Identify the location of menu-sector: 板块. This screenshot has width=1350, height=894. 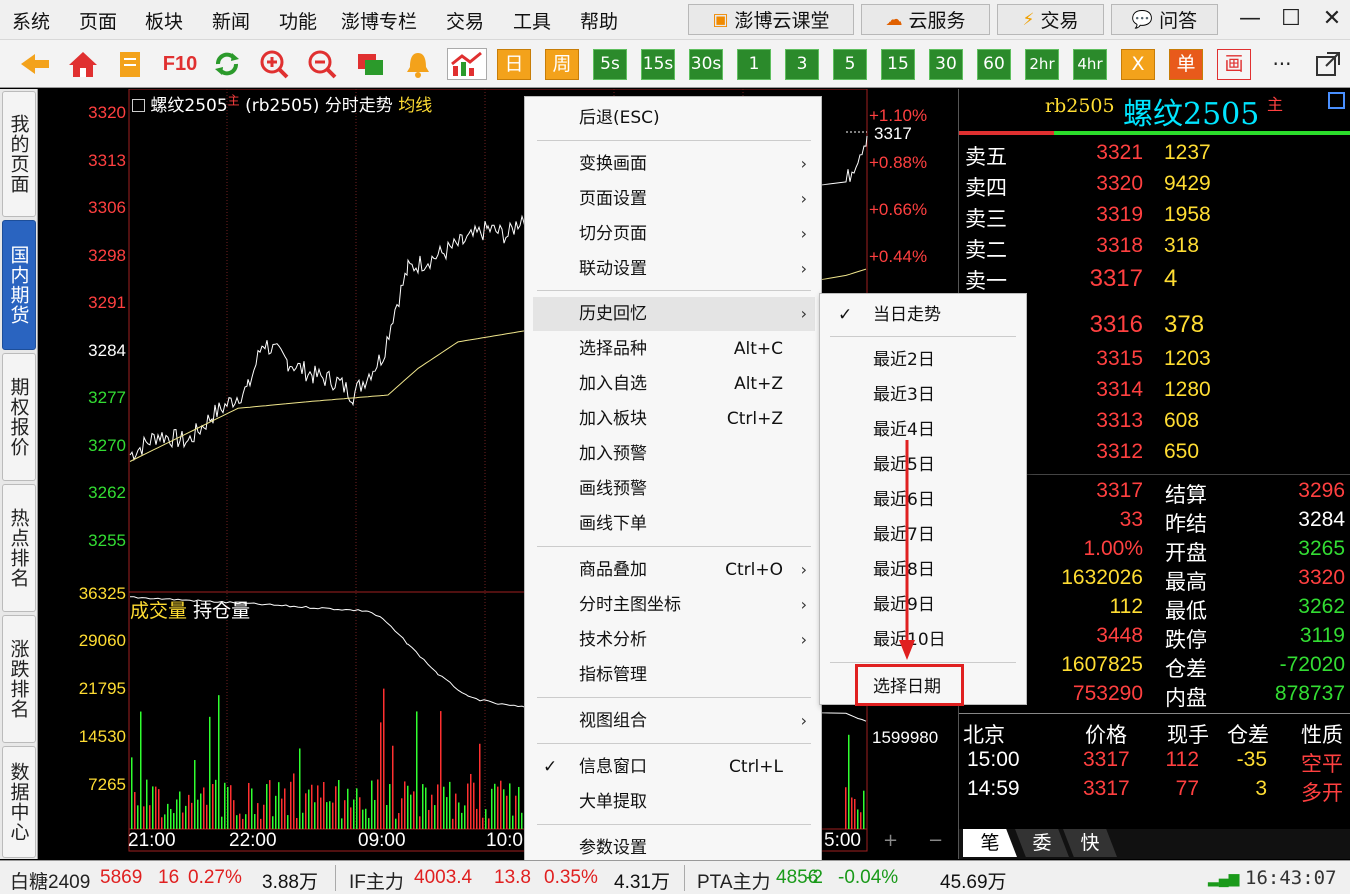
(164, 20).